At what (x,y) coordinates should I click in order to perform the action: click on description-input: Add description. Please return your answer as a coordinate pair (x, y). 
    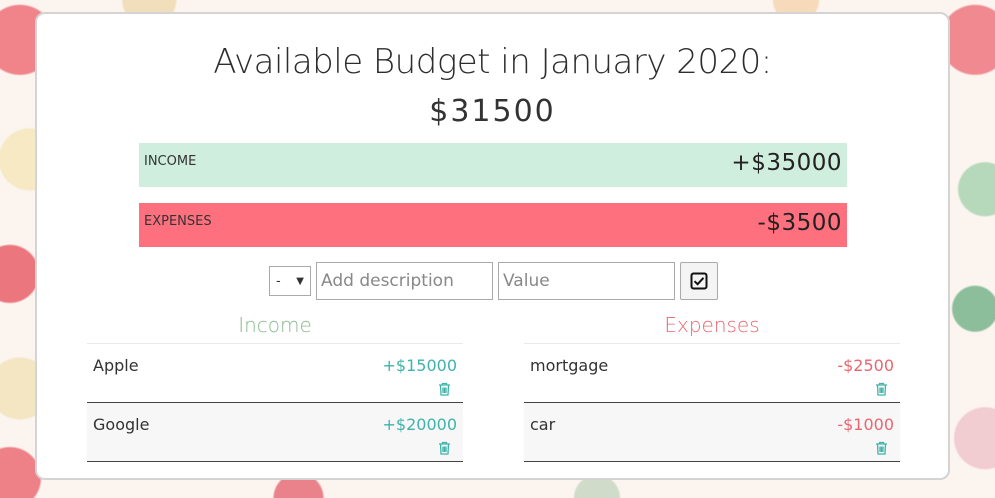
    Looking at the image, I should click on (404, 281).